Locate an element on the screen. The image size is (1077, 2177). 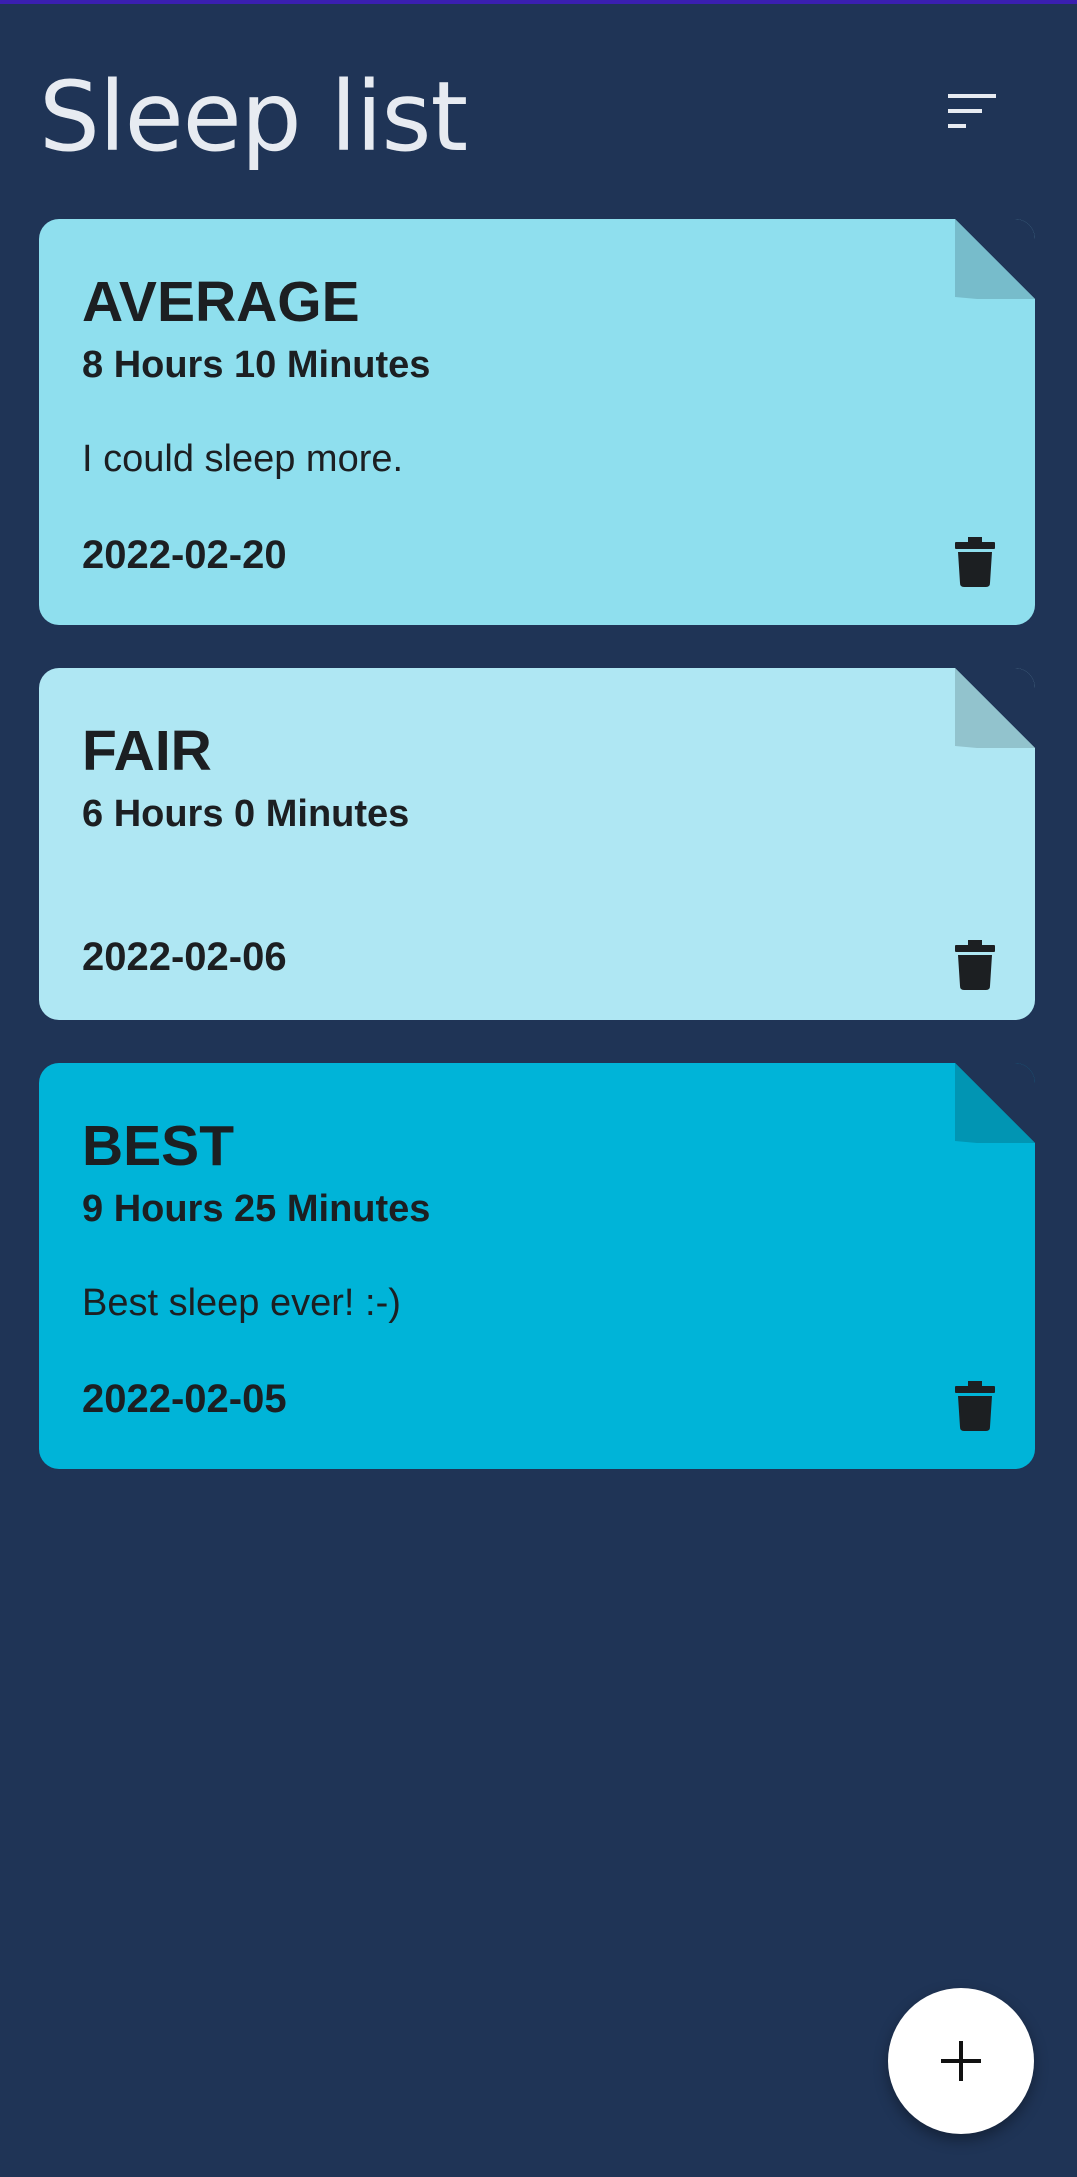
entry-rating: FAIR is located at coordinates (147, 751).